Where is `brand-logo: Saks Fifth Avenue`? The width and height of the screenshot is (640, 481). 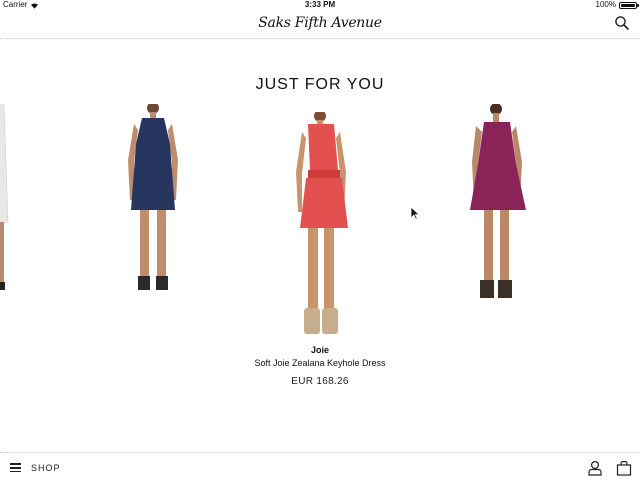 brand-logo: Saks Fifth Avenue is located at coordinates (320, 23).